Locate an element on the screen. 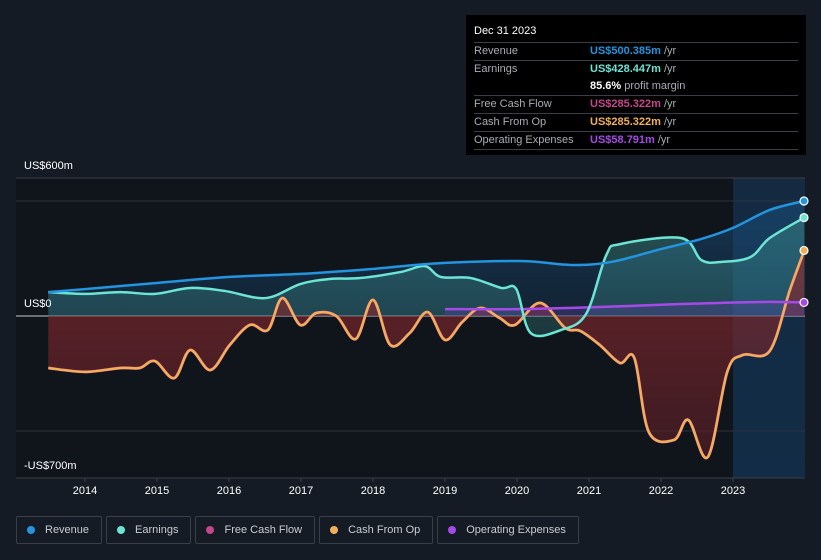 The height and width of the screenshot is (560, 821). profit-margin-value: 85.6% is located at coordinates (606, 86).